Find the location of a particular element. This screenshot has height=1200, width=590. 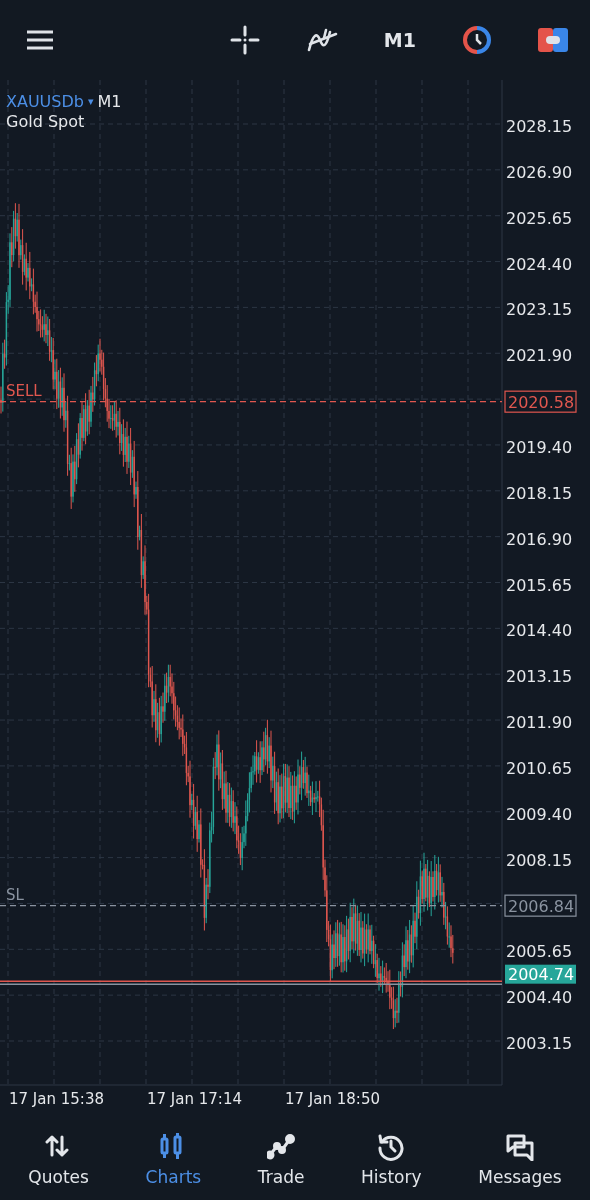

time-label: 17 Jan 17:14 is located at coordinates (194, 1099).